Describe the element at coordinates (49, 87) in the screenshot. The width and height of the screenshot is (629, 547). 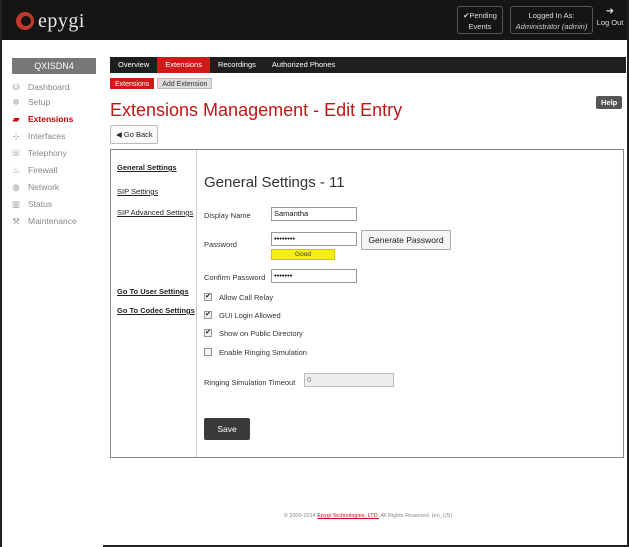
I see `sidebar-item-label: Dashboard` at that location.